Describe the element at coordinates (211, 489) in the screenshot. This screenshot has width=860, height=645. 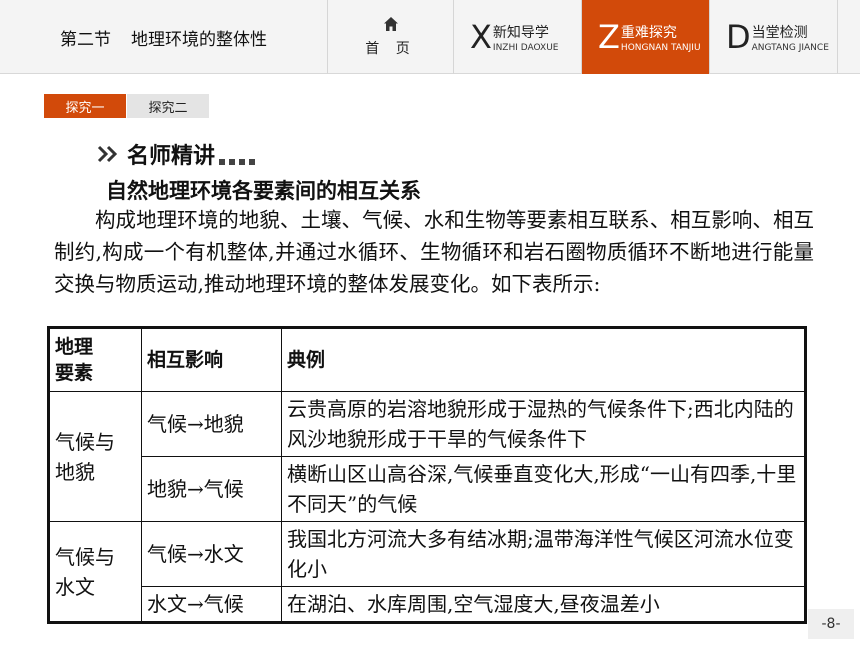
I see `cell-influence: 地貌→气候` at that location.